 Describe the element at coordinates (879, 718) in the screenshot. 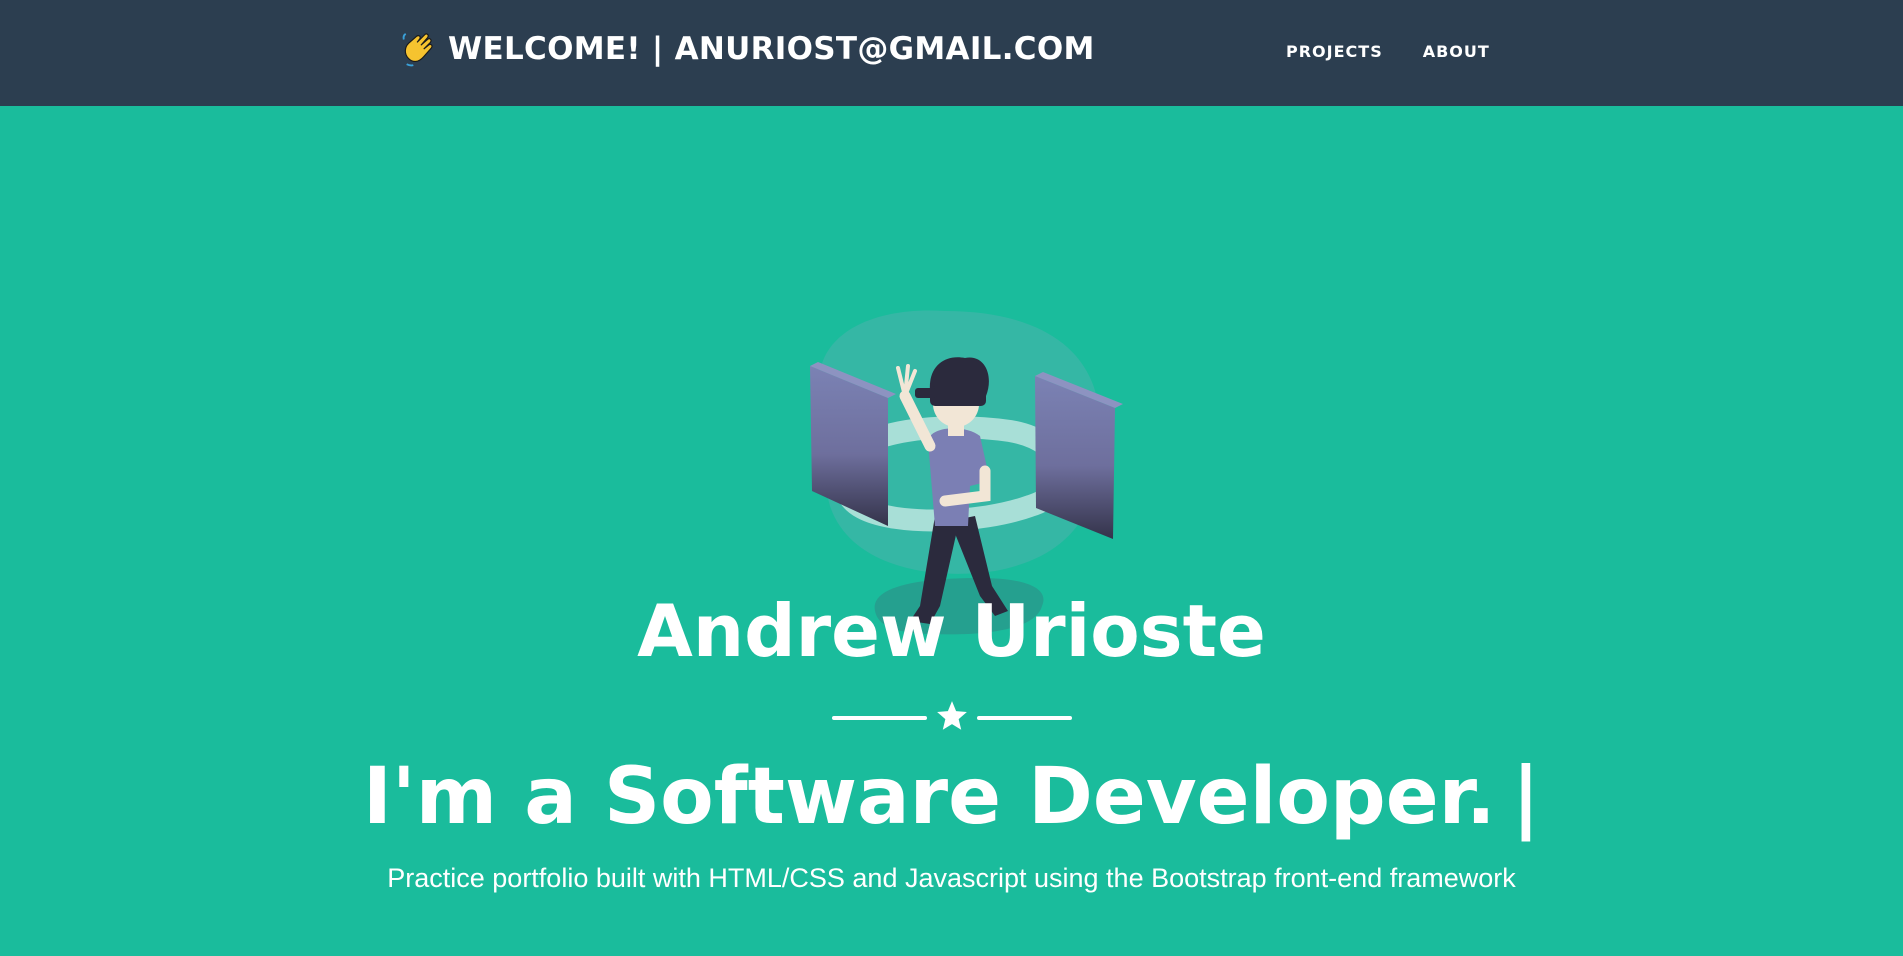

I see `divider-line-left` at that location.